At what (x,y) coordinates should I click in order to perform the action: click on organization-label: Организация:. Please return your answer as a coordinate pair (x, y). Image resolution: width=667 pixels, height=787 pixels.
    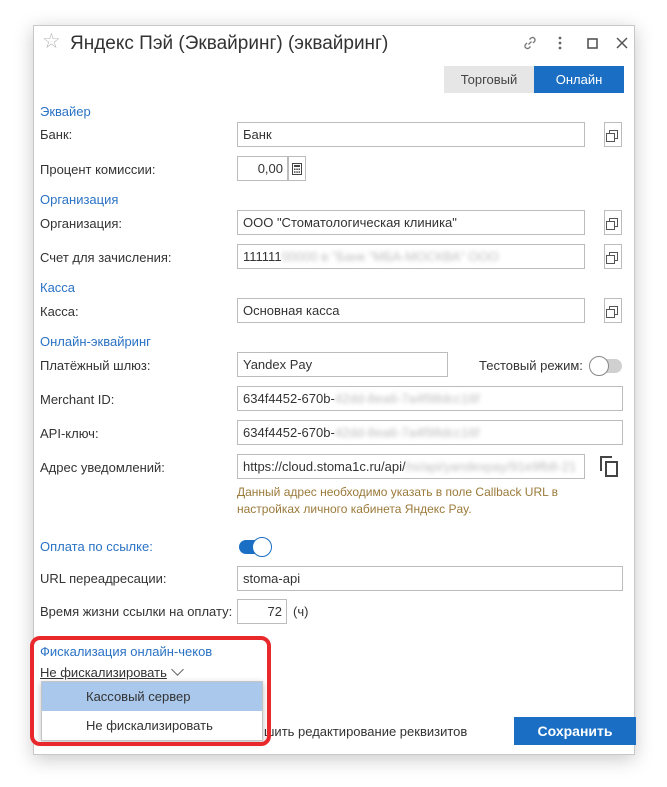
    Looking at the image, I should click on (81, 223).